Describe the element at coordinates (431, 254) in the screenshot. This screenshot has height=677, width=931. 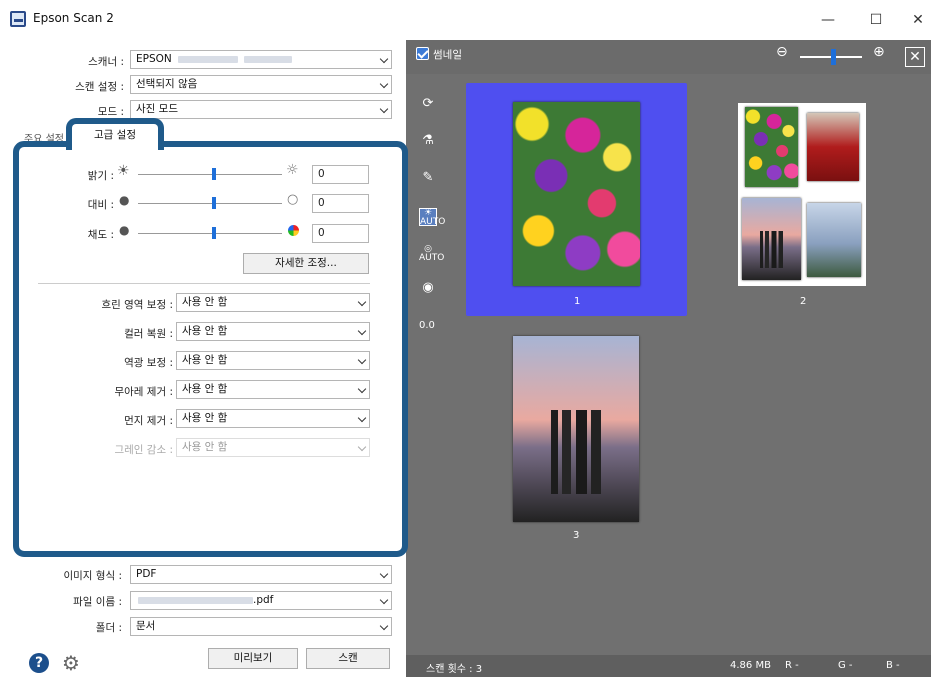
I see `auto-enhance-icon: ◎ AUTO` at that location.